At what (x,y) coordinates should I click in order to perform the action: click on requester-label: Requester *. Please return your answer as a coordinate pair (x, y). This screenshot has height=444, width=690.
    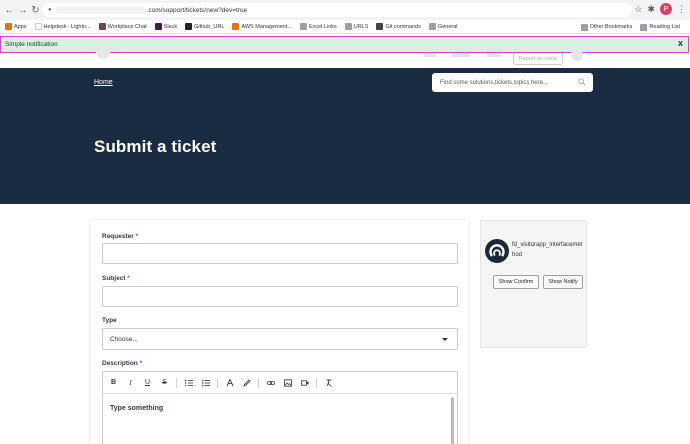
    Looking at the image, I should click on (120, 236).